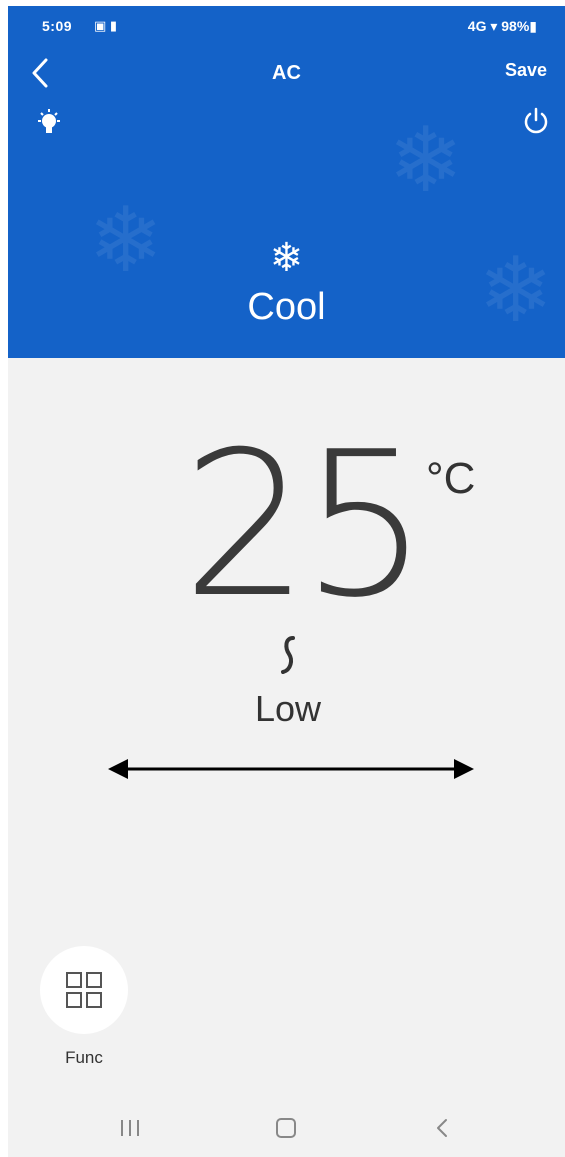 This screenshot has width=565, height=1157. What do you see at coordinates (286, 307) in the screenshot?
I see `mode-label: Cool` at bounding box center [286, 307].